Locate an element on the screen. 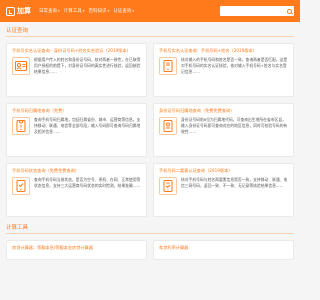  card-title: 房贷计算器：等额本息/等额本金房贷计算器 is located at coordinates (76, 248).